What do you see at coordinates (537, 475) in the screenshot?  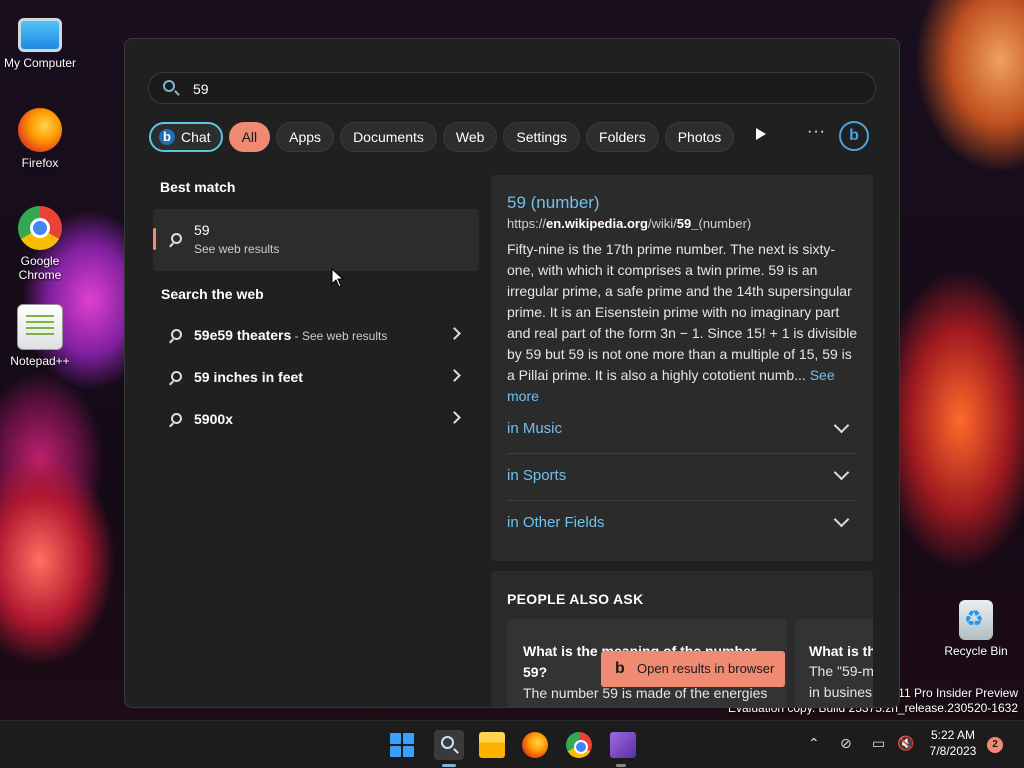 I see `section-label: in Sports` at bounding box center [537, 475].